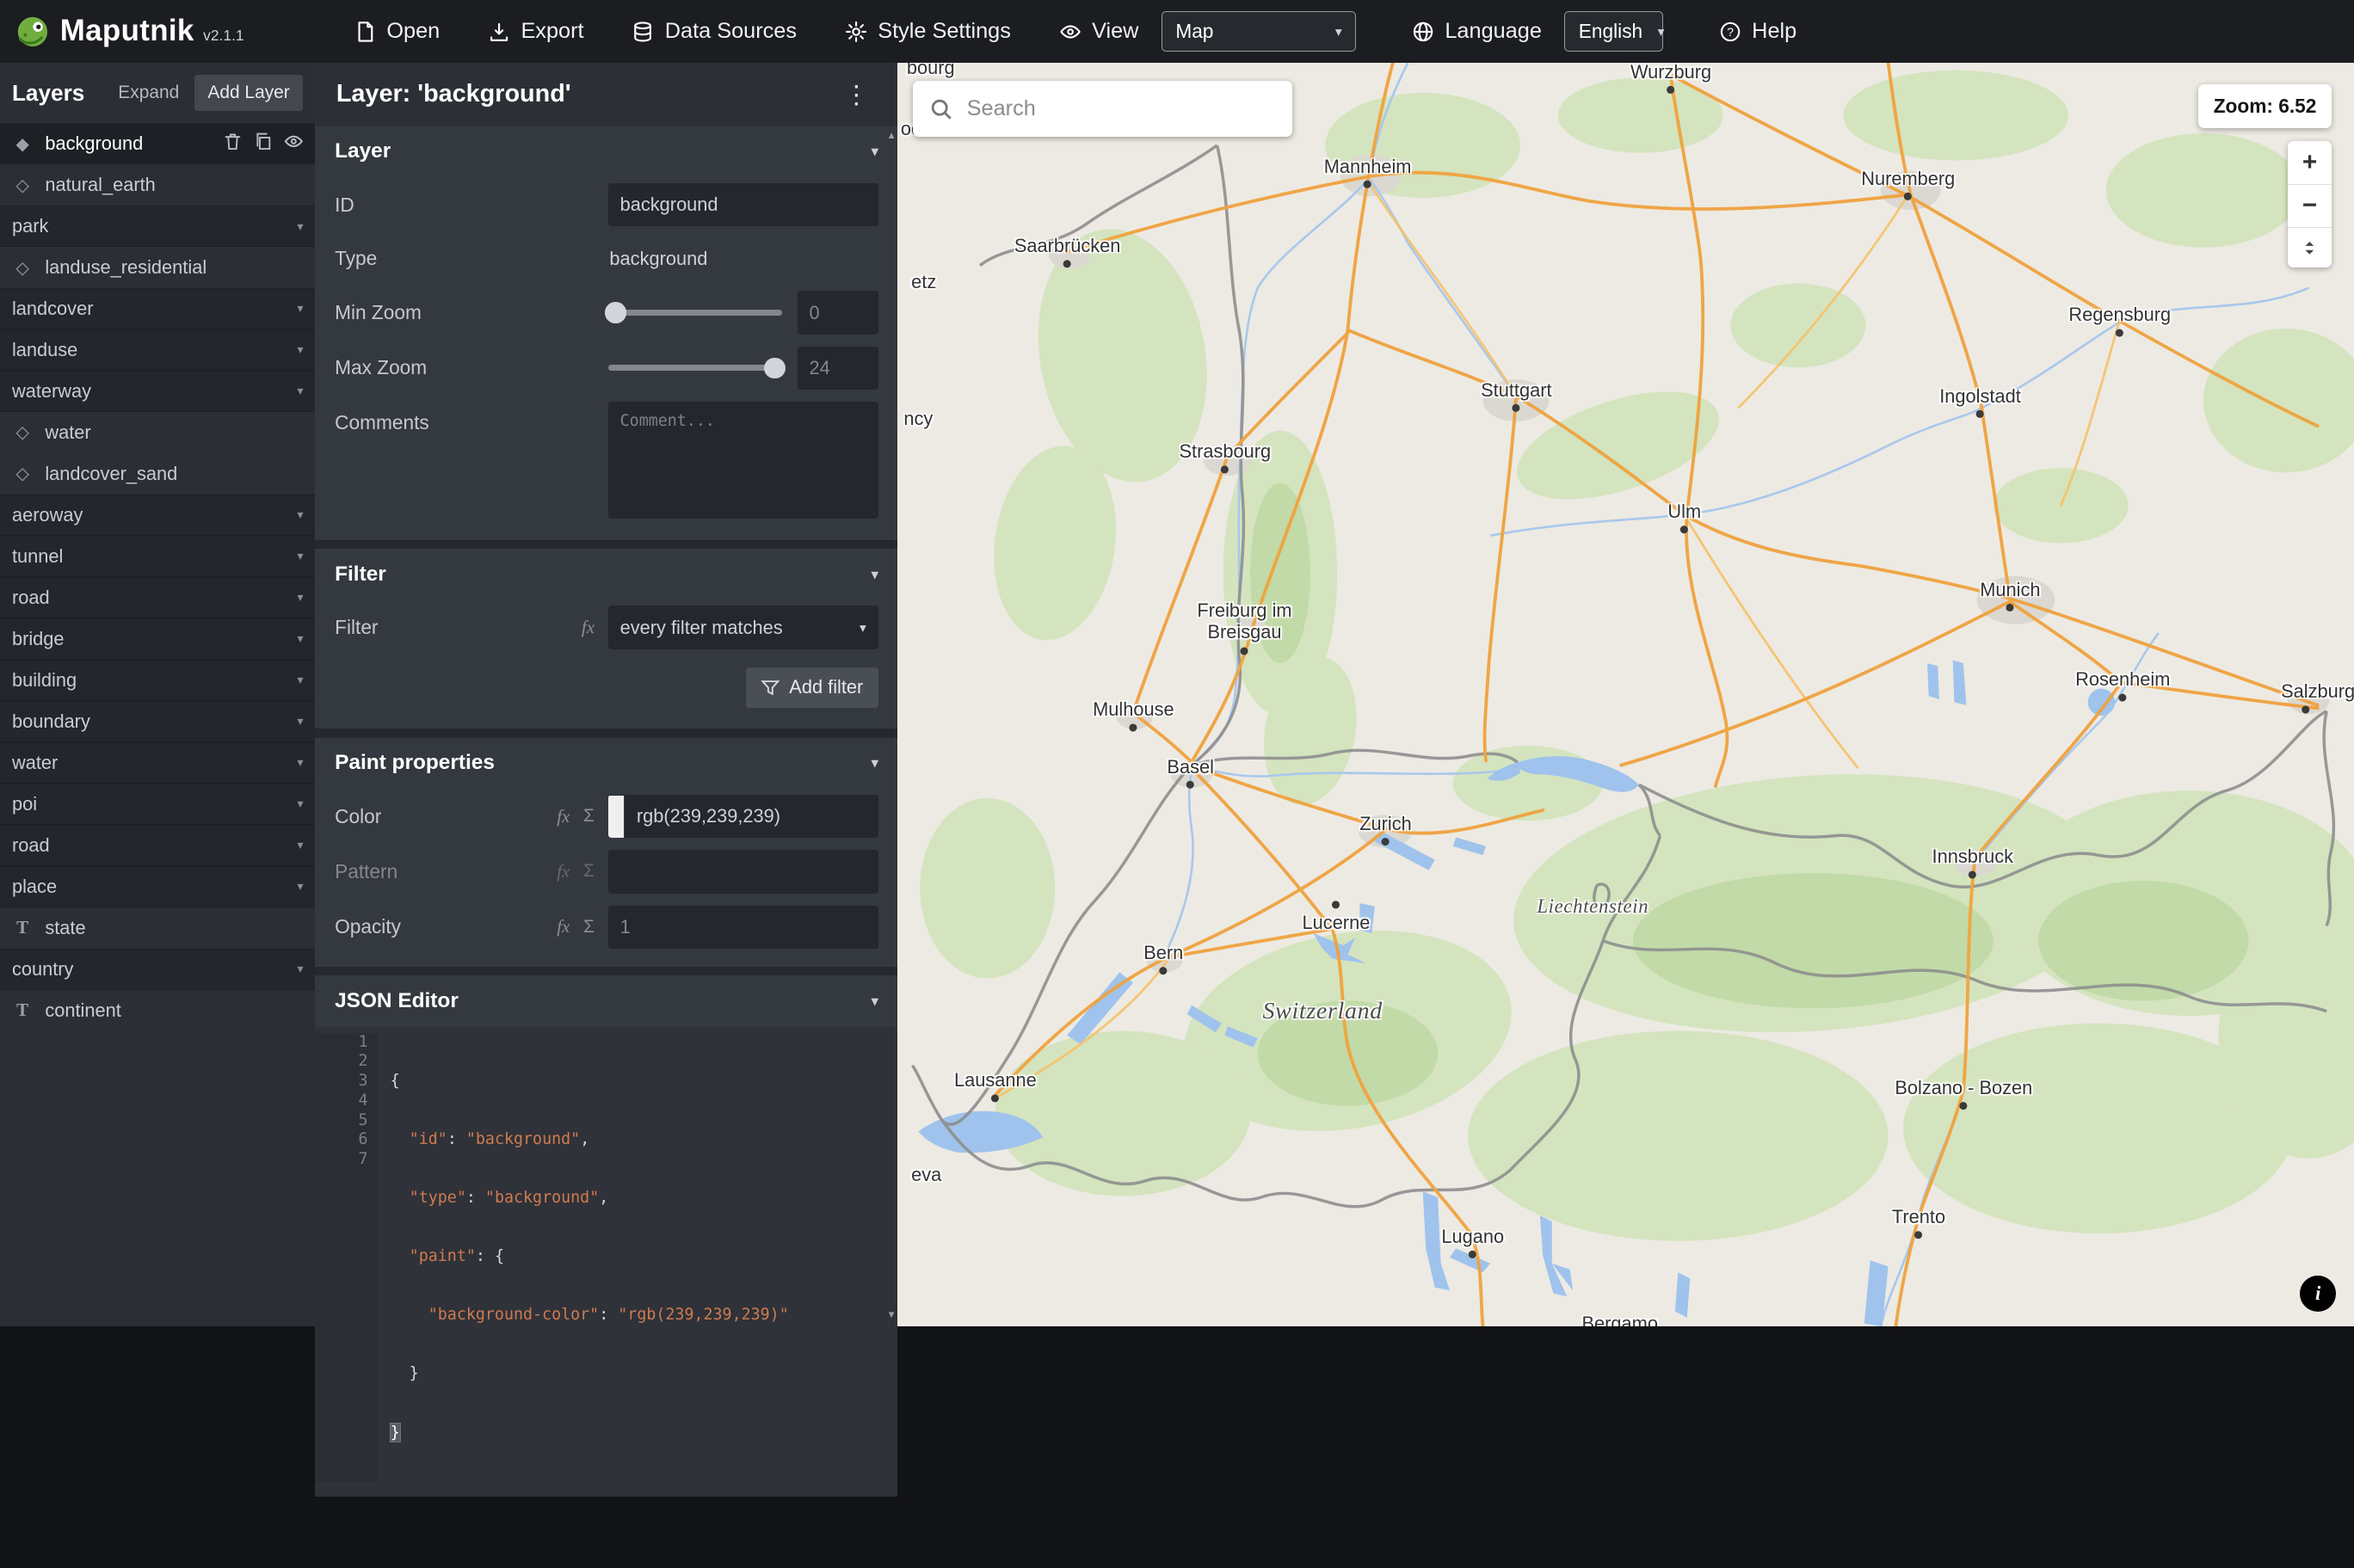  I want to click on section-json-header: JSON Editor ▾, so click(606, 1001).